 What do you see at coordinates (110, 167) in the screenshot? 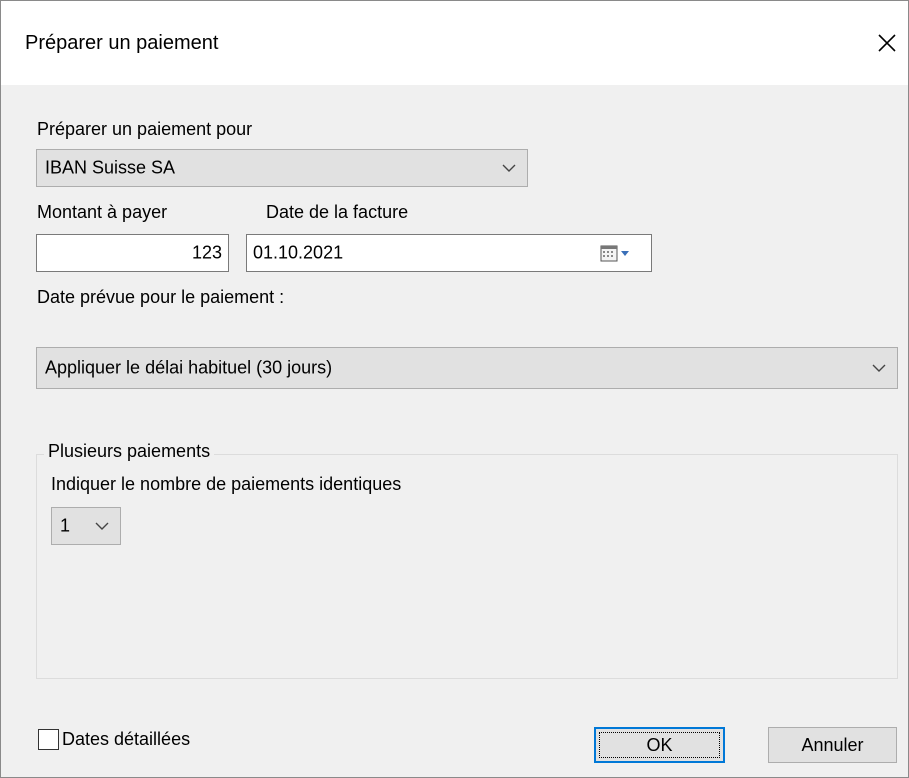
I see `payee-value: IBAN Suisse SA` at bounding box center [110, 167].